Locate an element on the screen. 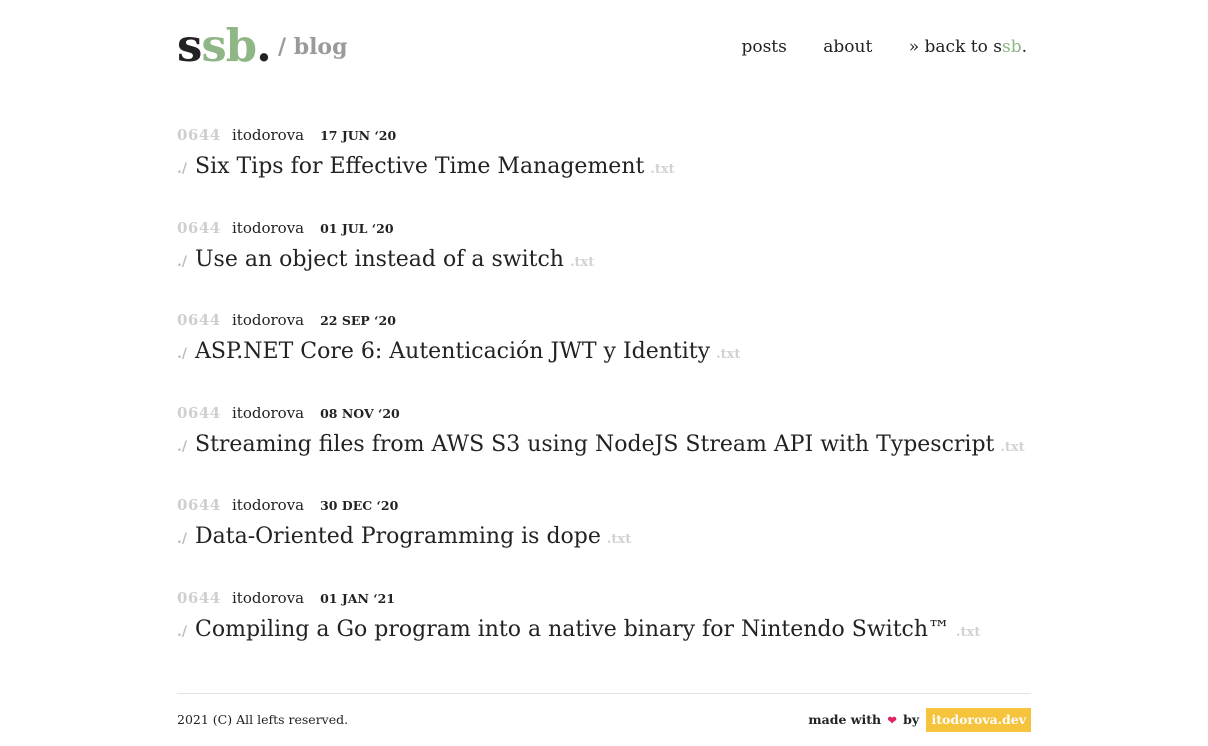  post-title-link: Use an object instead of a switch is located at coordinates (379, 259).